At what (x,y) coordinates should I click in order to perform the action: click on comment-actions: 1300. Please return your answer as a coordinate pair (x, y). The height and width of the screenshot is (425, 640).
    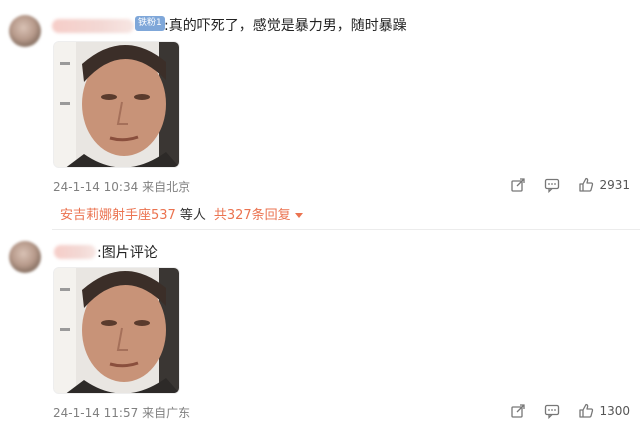
    Looking at the image, I should click on (561, 411).